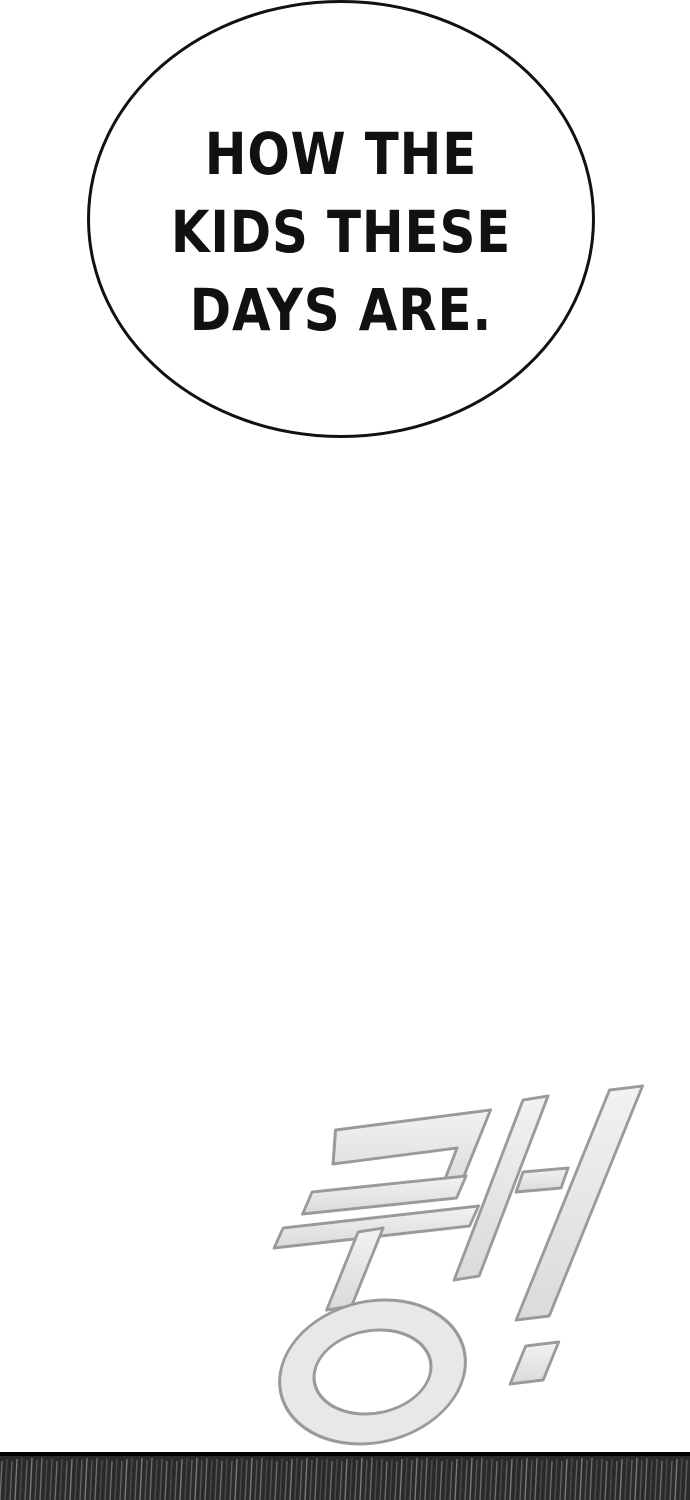  I want to click on next-panel-edge, so click(345, 1476).